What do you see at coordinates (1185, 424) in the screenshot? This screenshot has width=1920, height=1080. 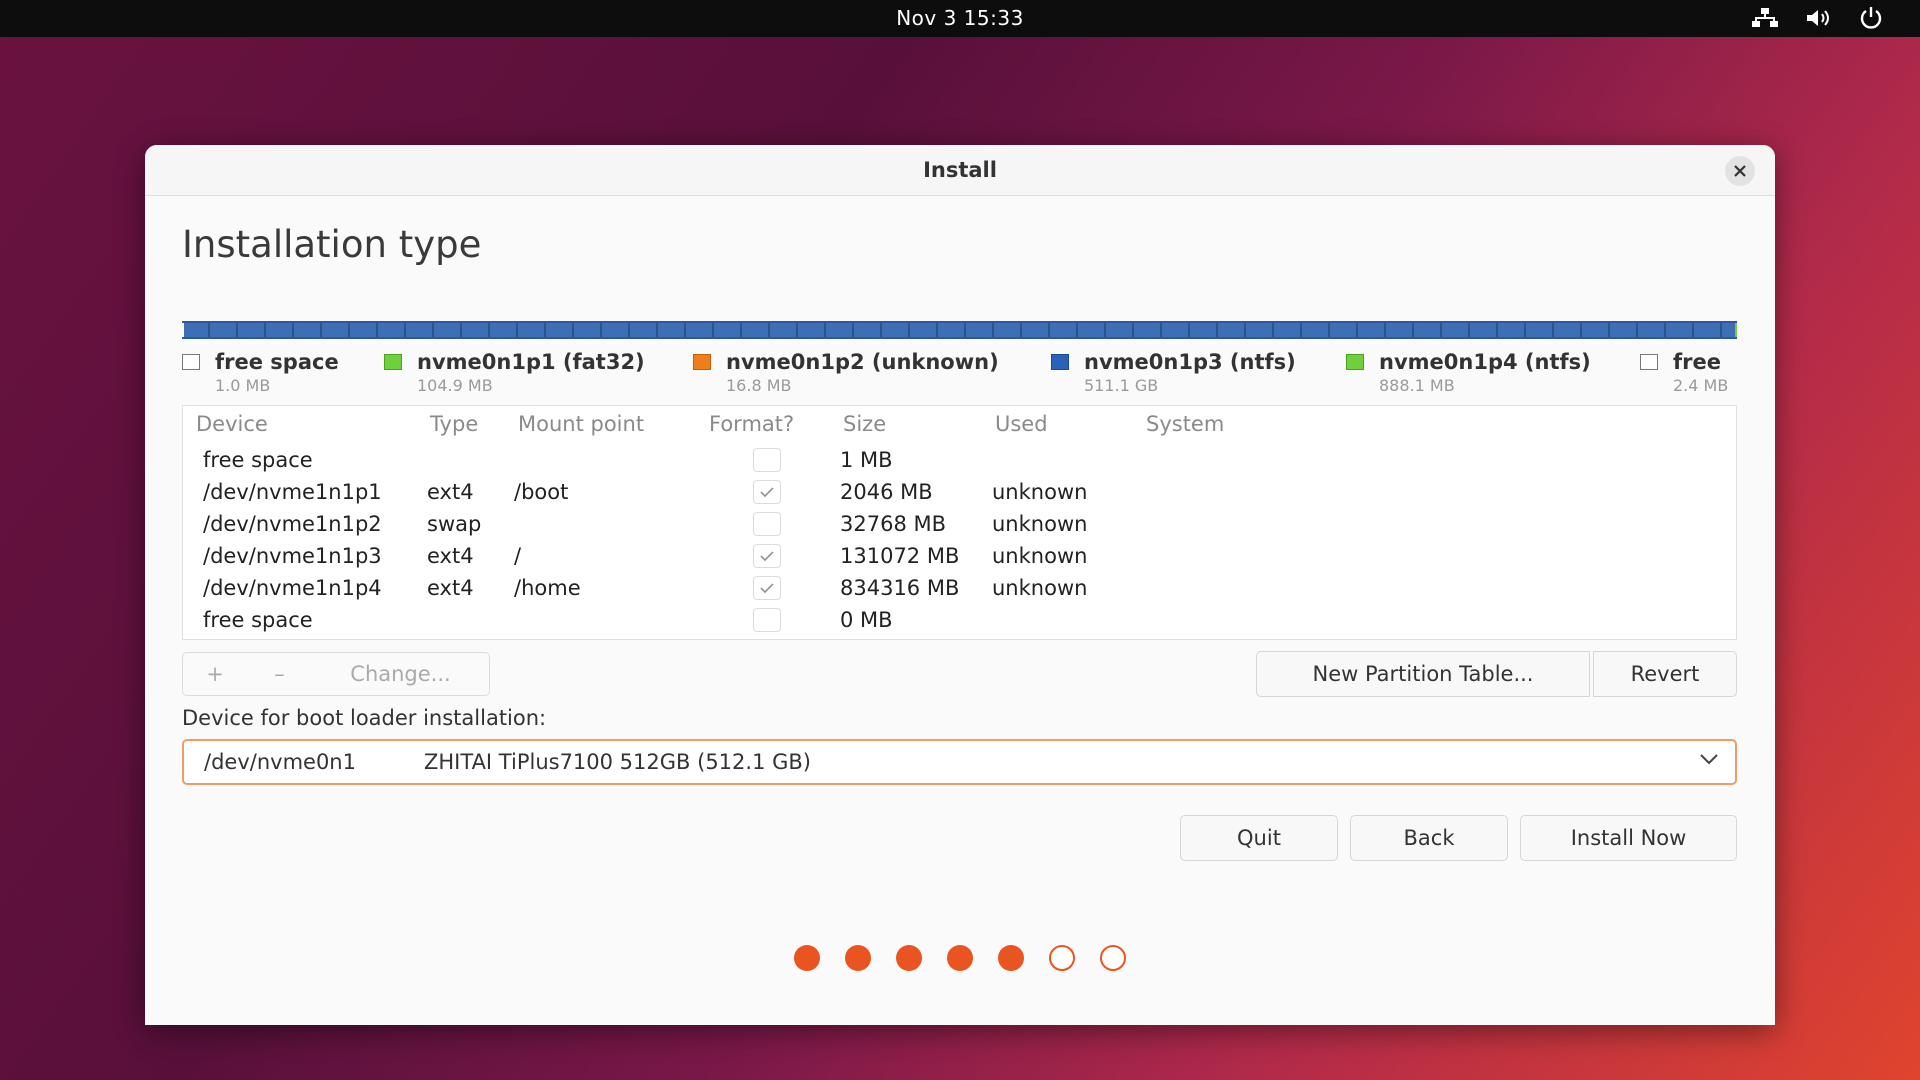 I see `column-header-system: System` at bounding box center [1185, 424].